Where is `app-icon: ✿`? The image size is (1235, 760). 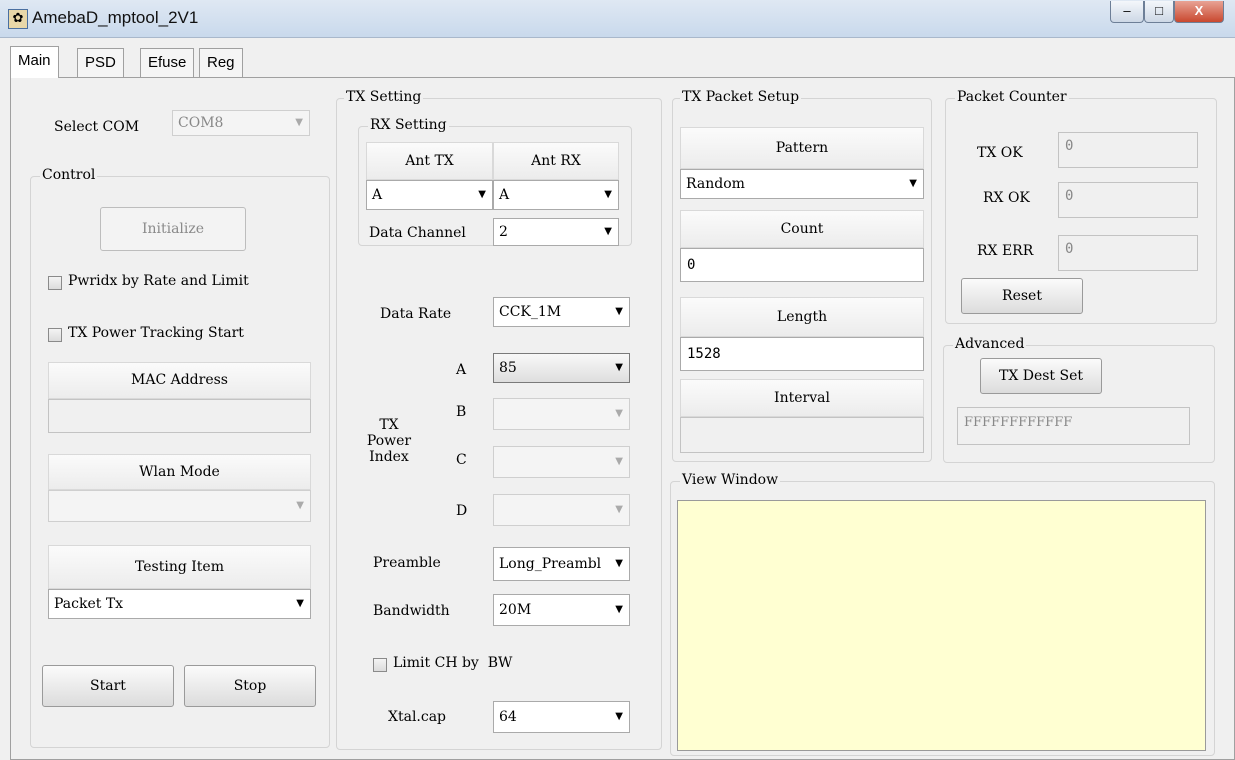
app-icon: ✿ is located at coordinates (18, 19).